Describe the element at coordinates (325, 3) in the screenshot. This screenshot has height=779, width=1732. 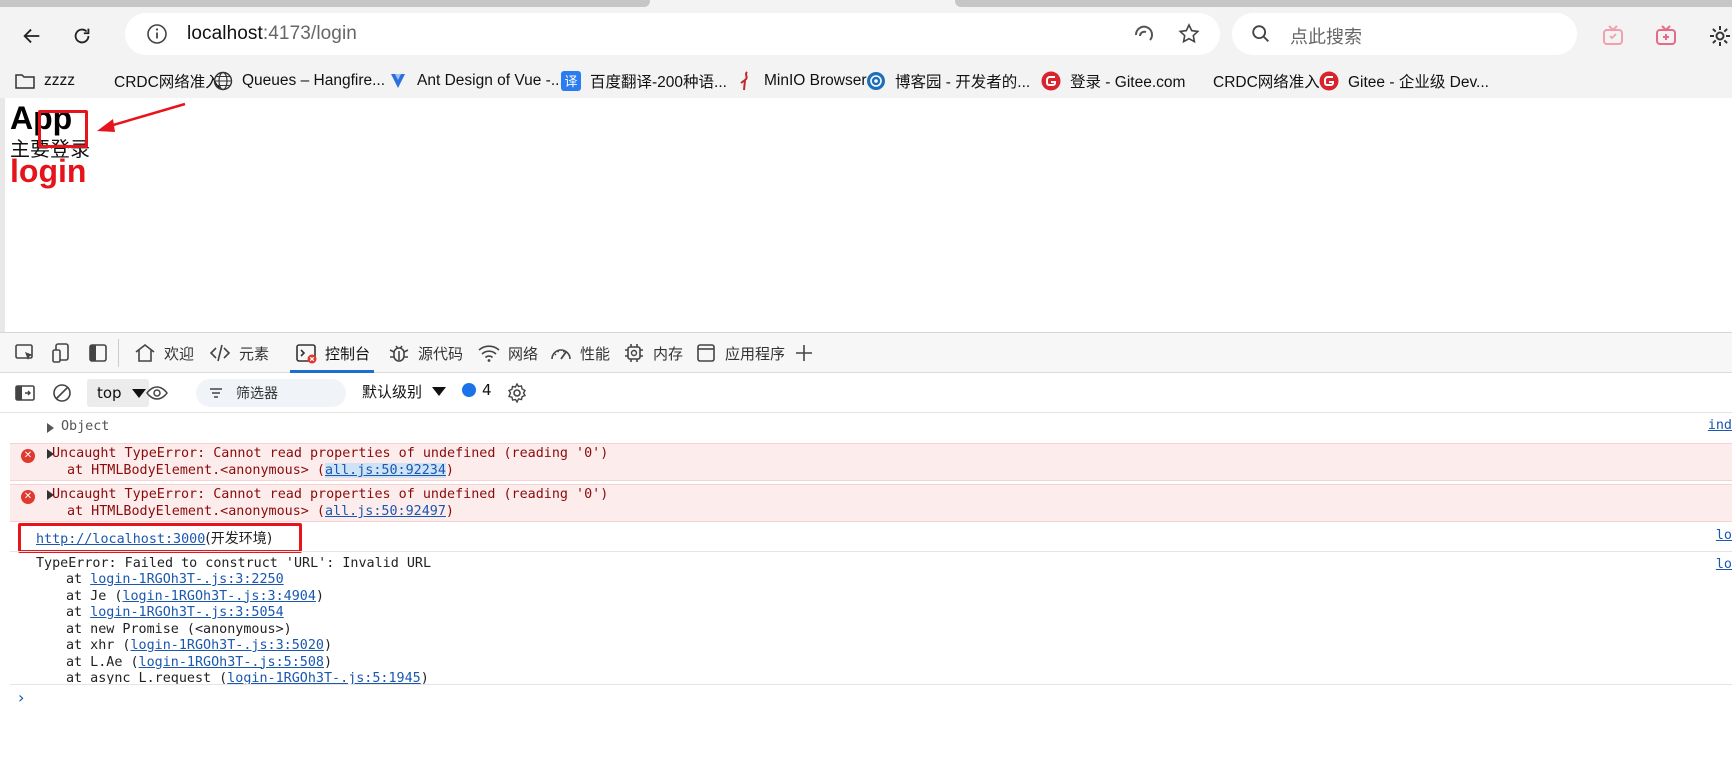
I see `active-tab-edge` at that location.